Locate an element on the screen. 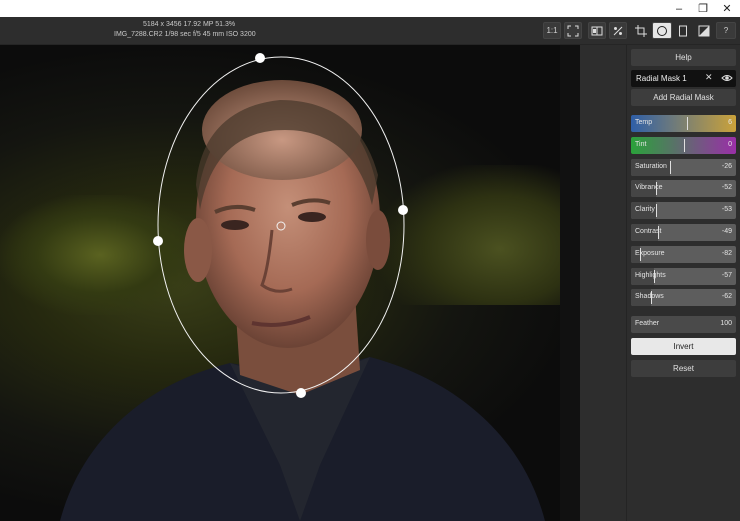 This screenshot has height=521, width=740. split-percent-icon is located at coordinates (618, 30).